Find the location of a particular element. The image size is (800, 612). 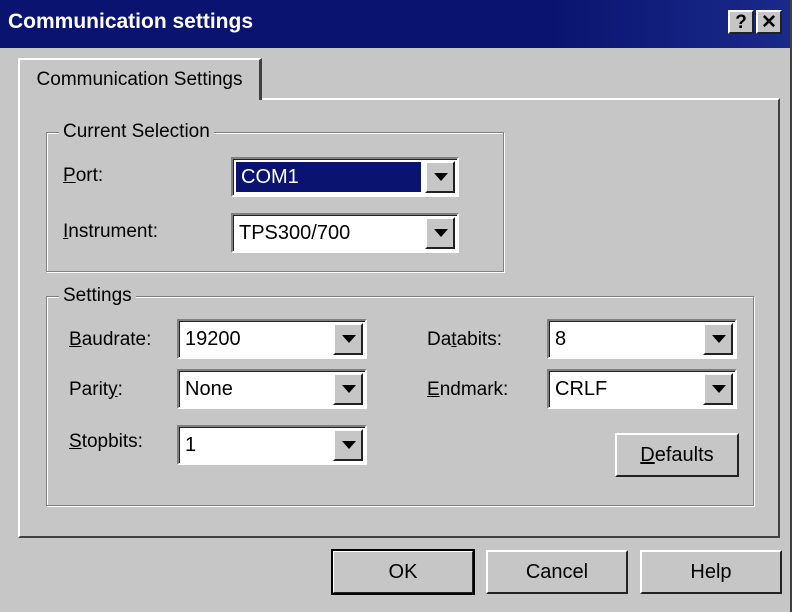

instrument-select: TPS300/700 is located at coordinates (345, 233).